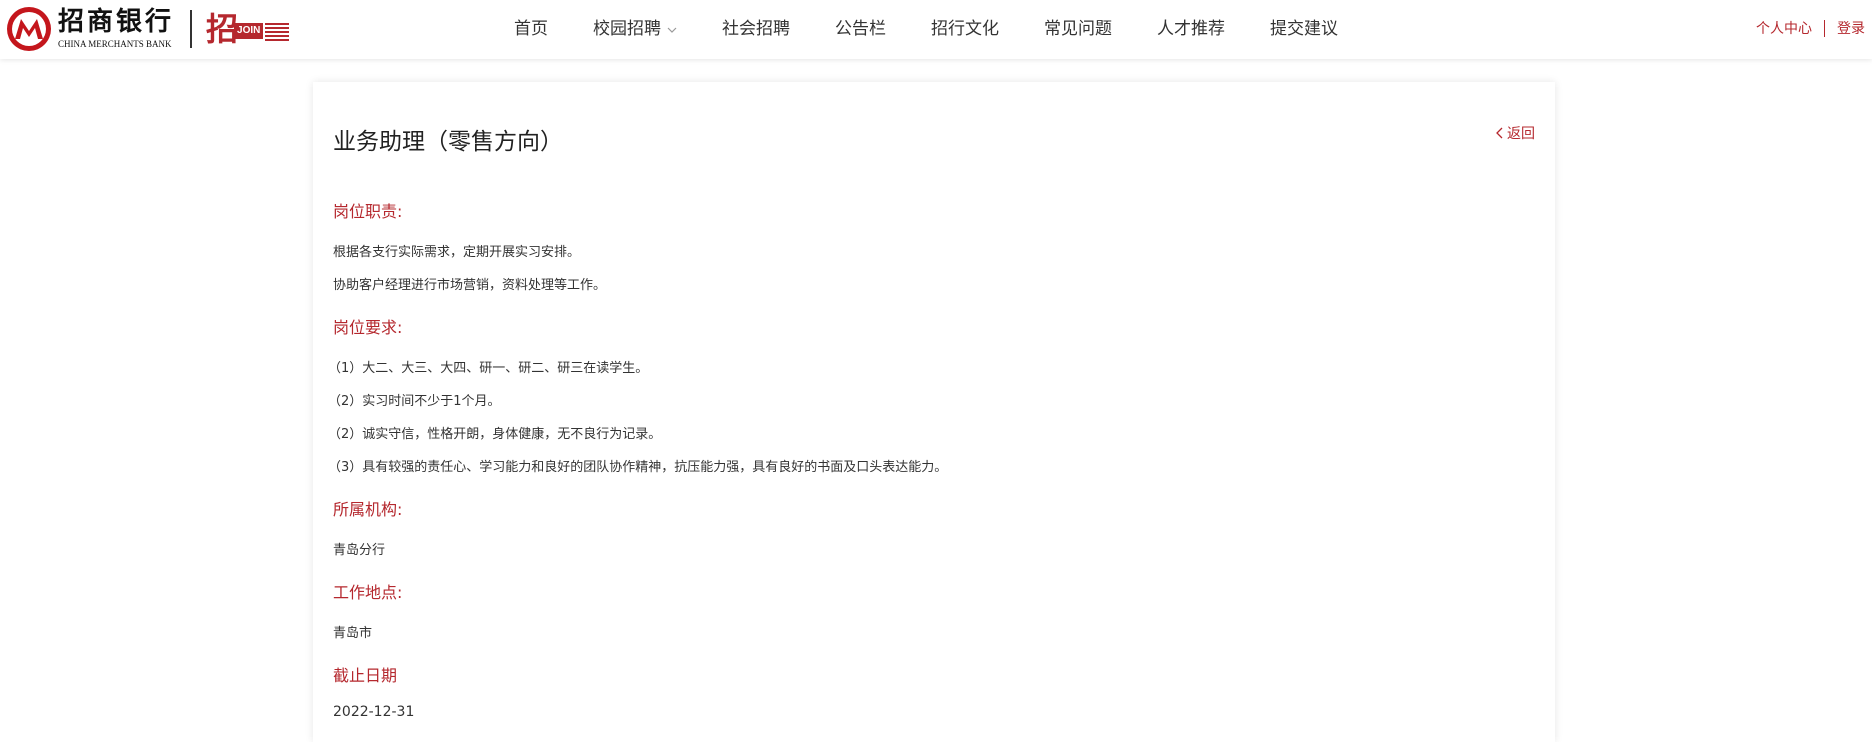 This screenshot has width=1872, height=742. I want to click on user-links-divider, so click(1824, 28).